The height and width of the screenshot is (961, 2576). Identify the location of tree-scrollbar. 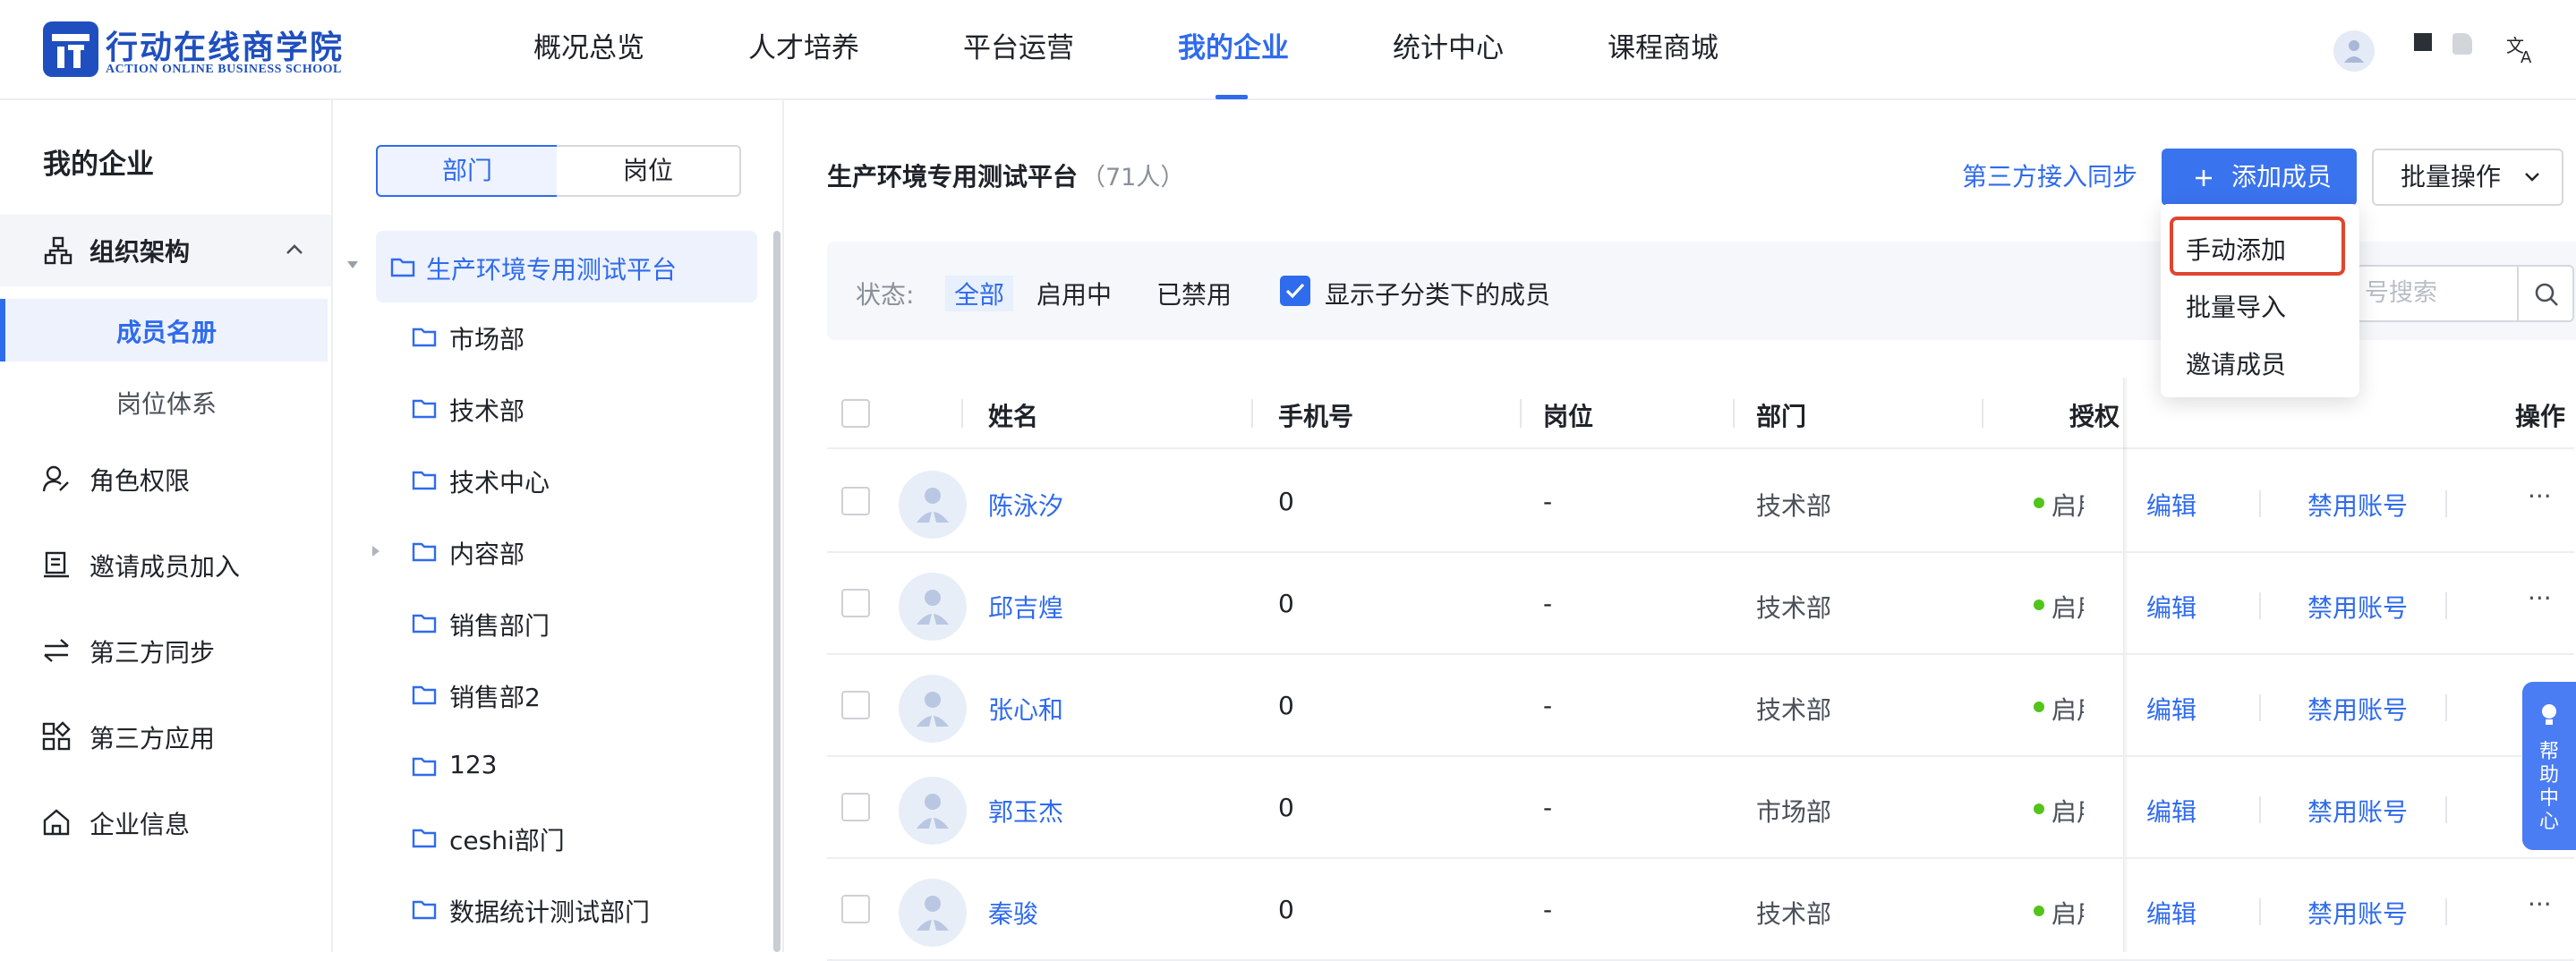
(776, 591).